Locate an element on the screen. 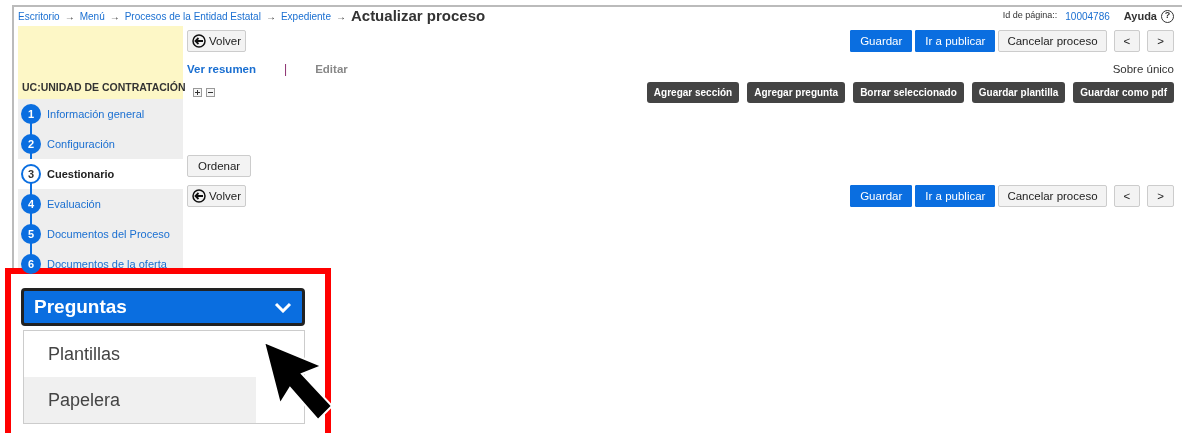 The image size is (1182, 433). expand-all-icon is located at coordinates (197, 92).